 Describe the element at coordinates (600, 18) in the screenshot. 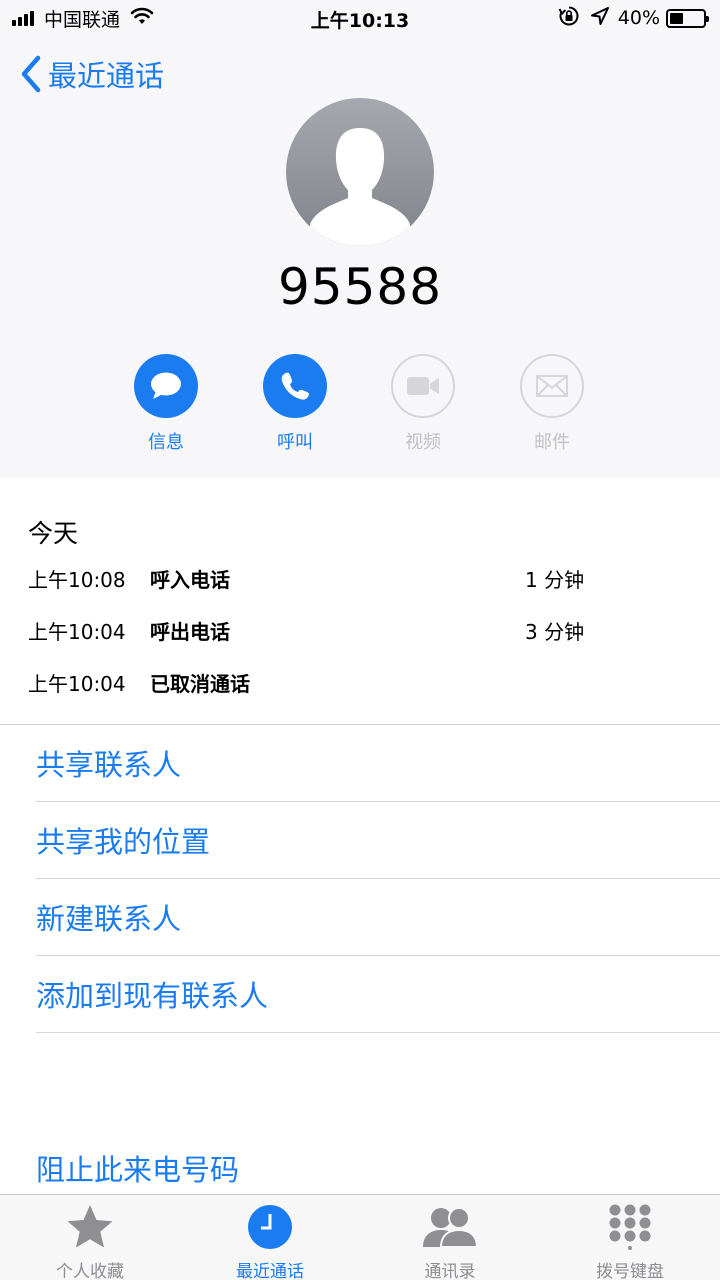

I see `location-icon` at that location.